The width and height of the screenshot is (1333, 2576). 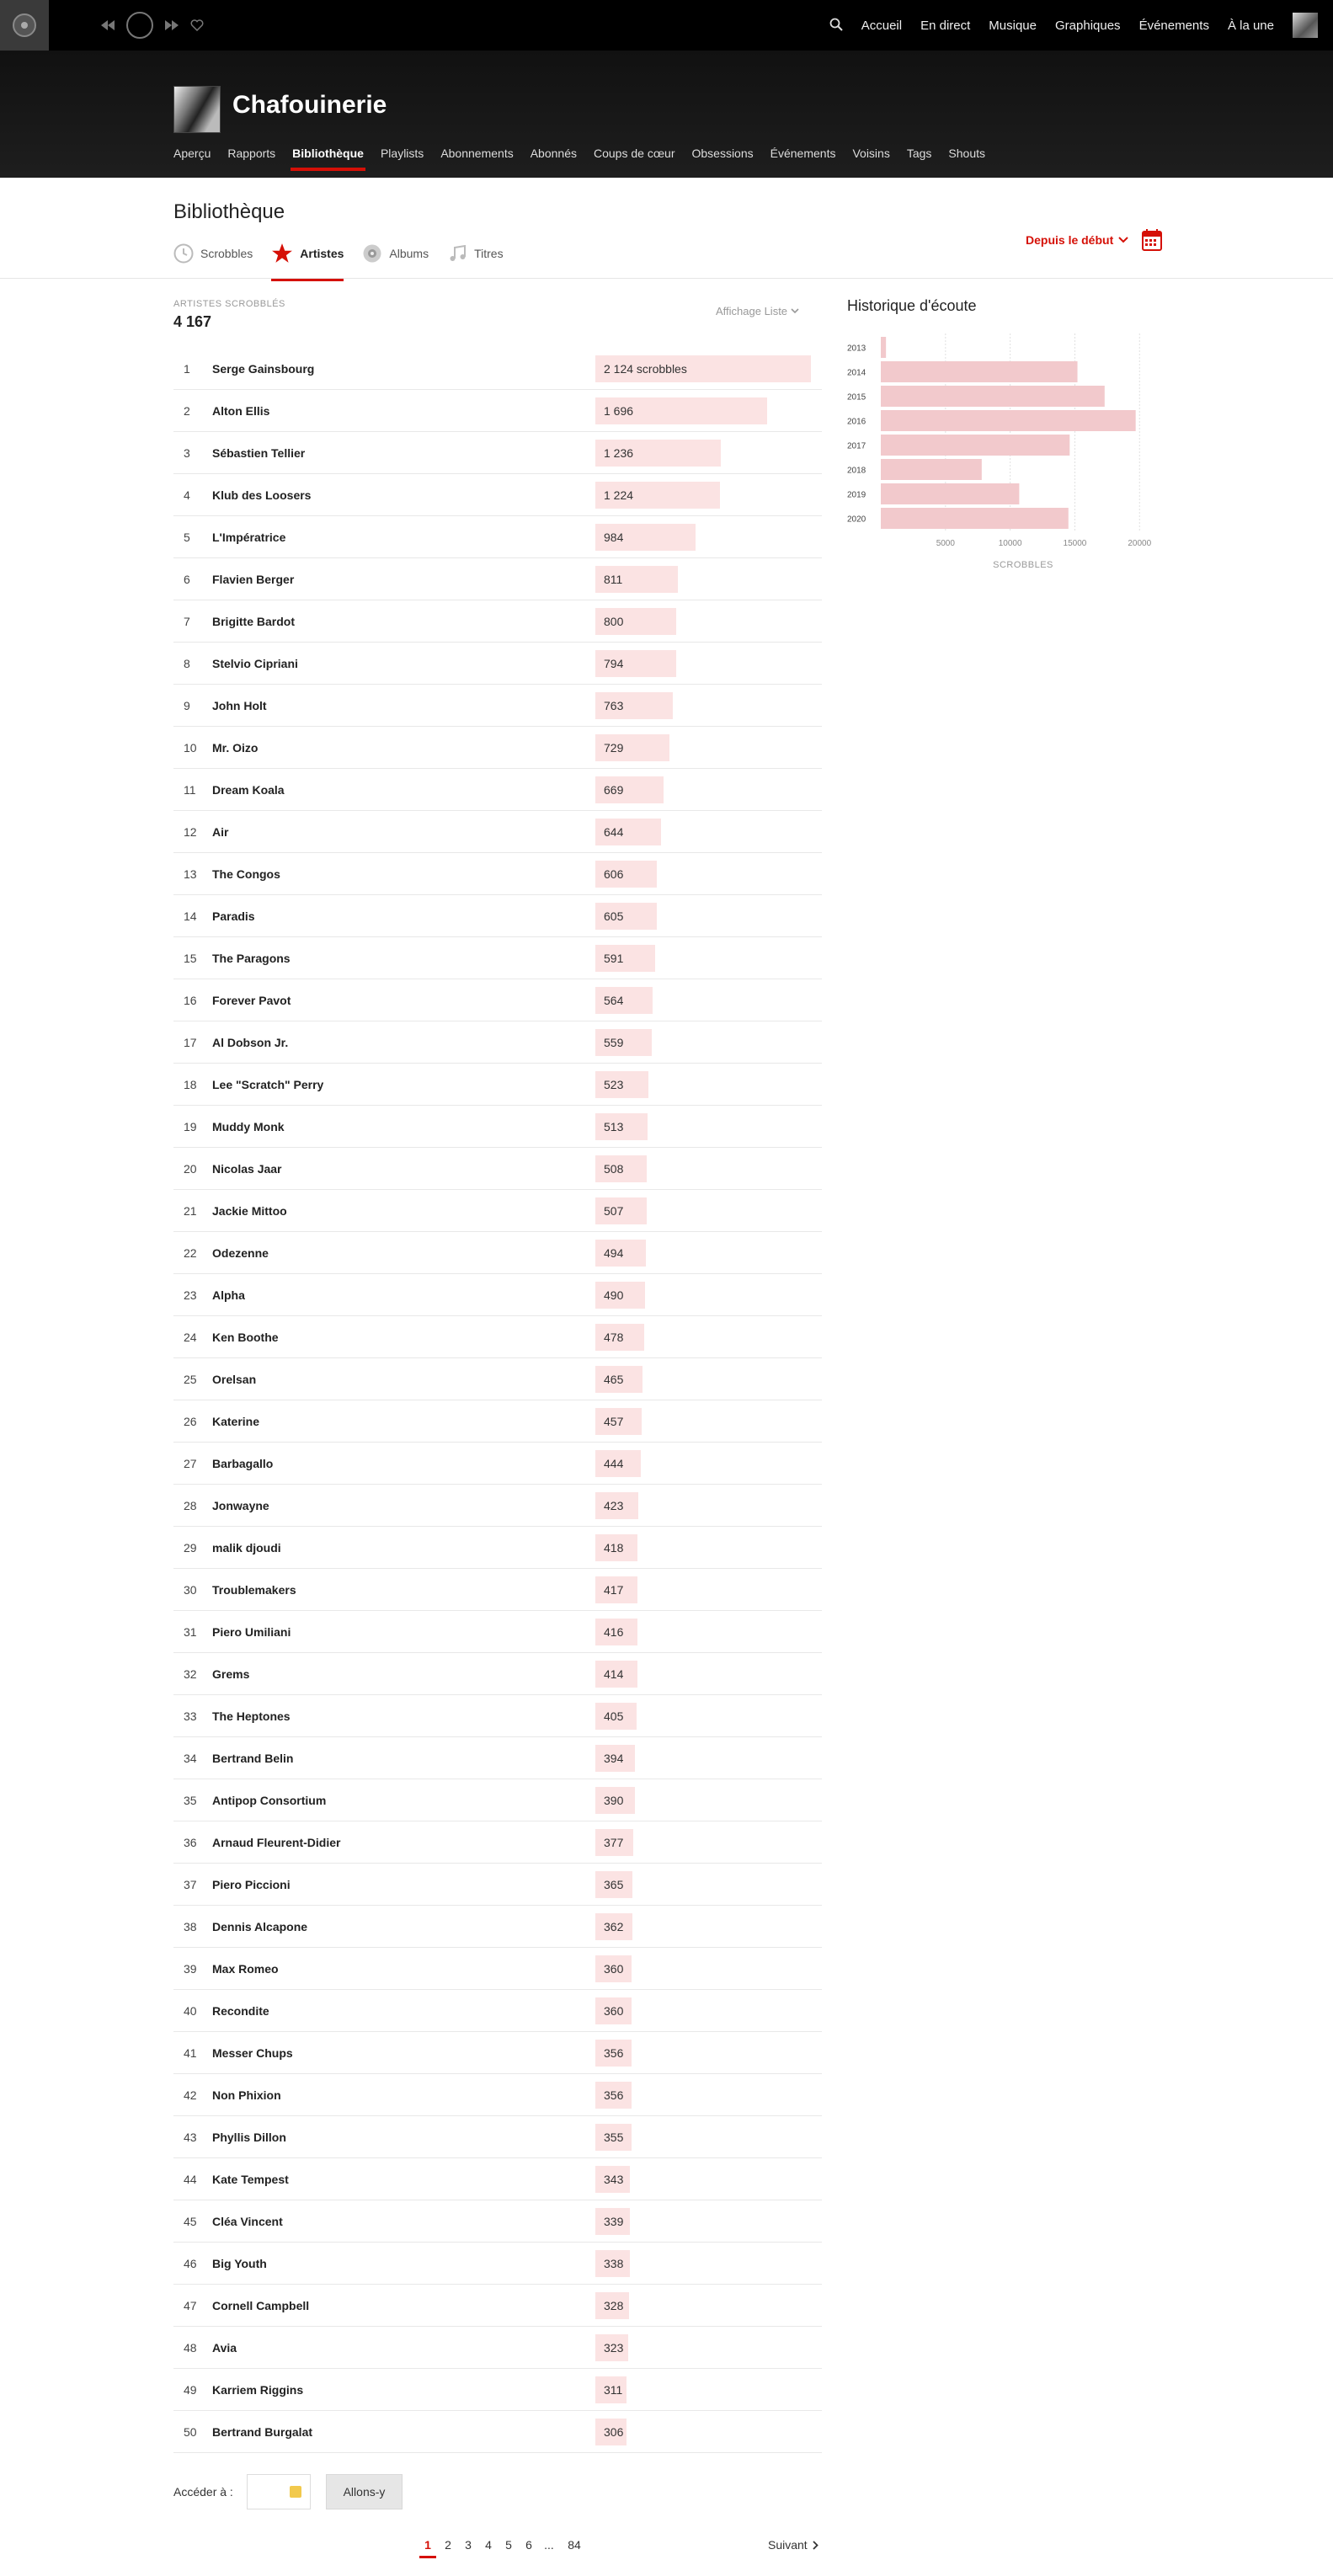 What do you see at coordinates (498, 1674) in the screenshot?
I see `table-row: 32 Grems 414` at bounding box center [498, 1674].